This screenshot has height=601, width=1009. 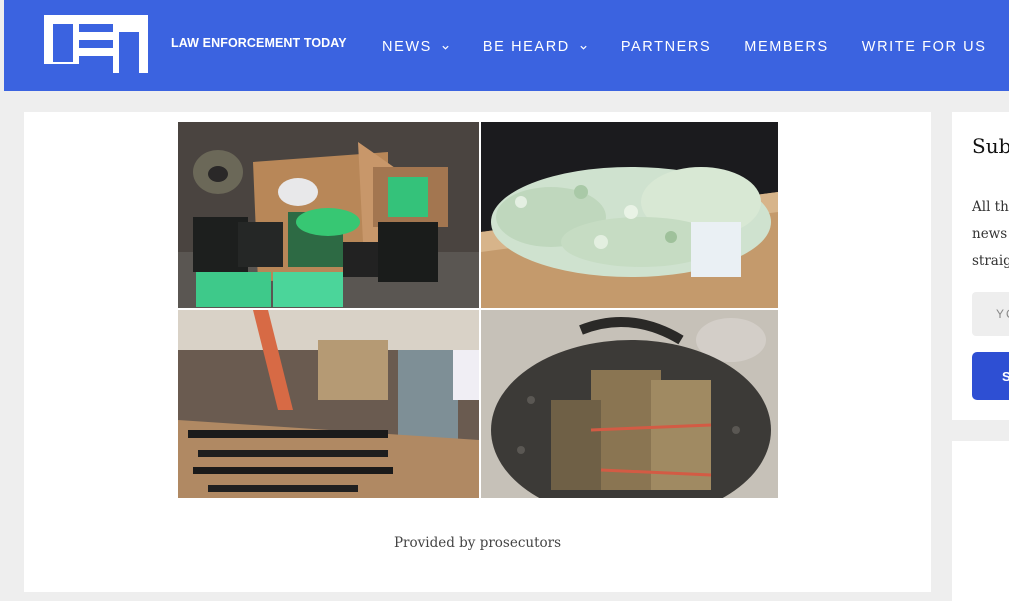 I want to click on subscribe-title: Sub, so click(x=990, y=146).